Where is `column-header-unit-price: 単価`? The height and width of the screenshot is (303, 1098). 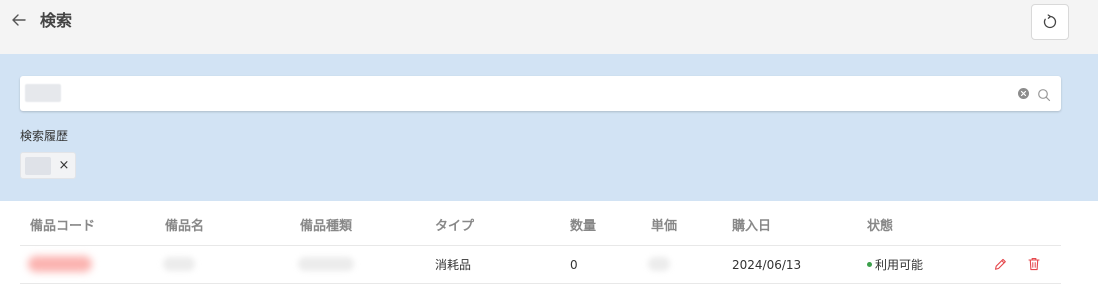 column-header-unit-price: 単価 is located at coordinates (664, 227).